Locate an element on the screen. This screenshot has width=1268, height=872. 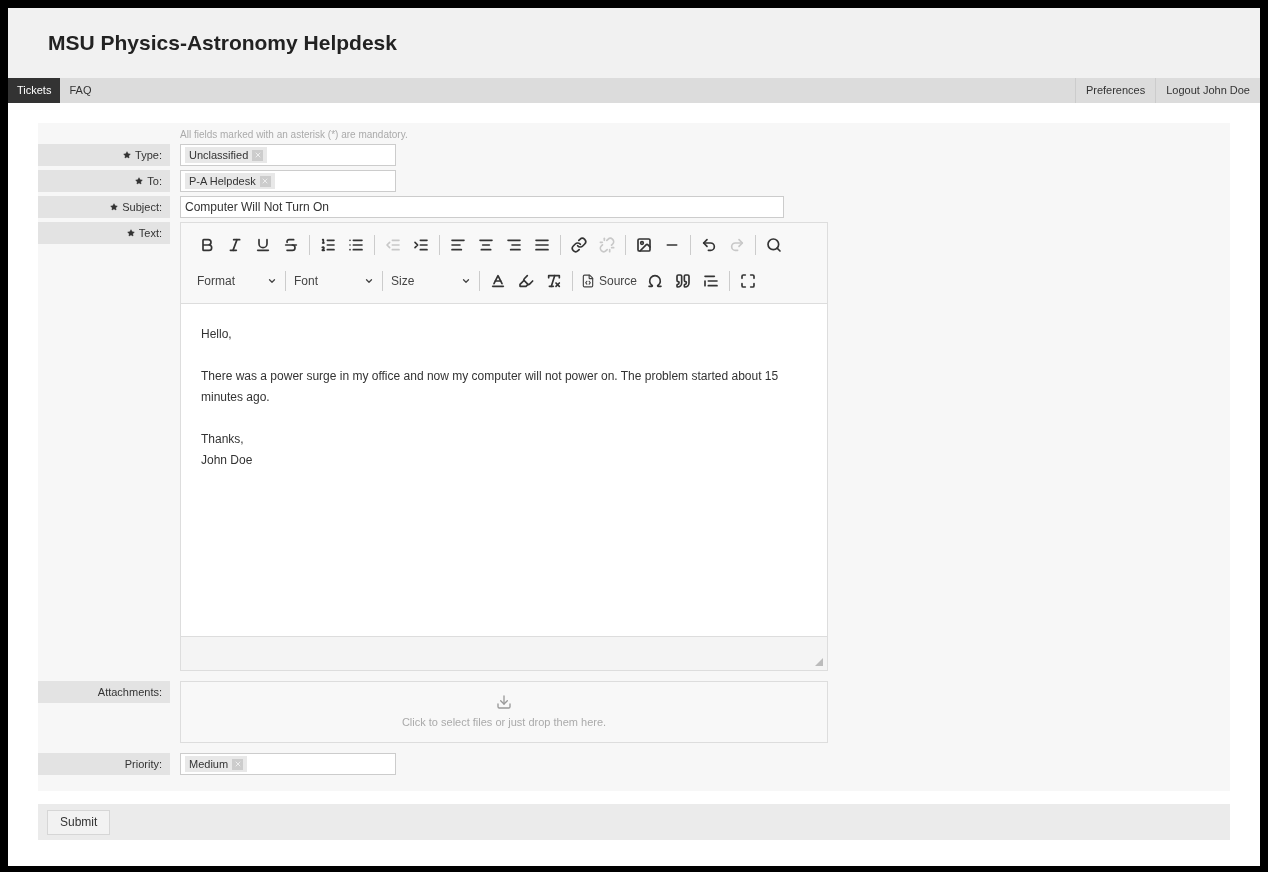
subject-field: Computer Will Not Turn On is located at coordinates (482, 207).